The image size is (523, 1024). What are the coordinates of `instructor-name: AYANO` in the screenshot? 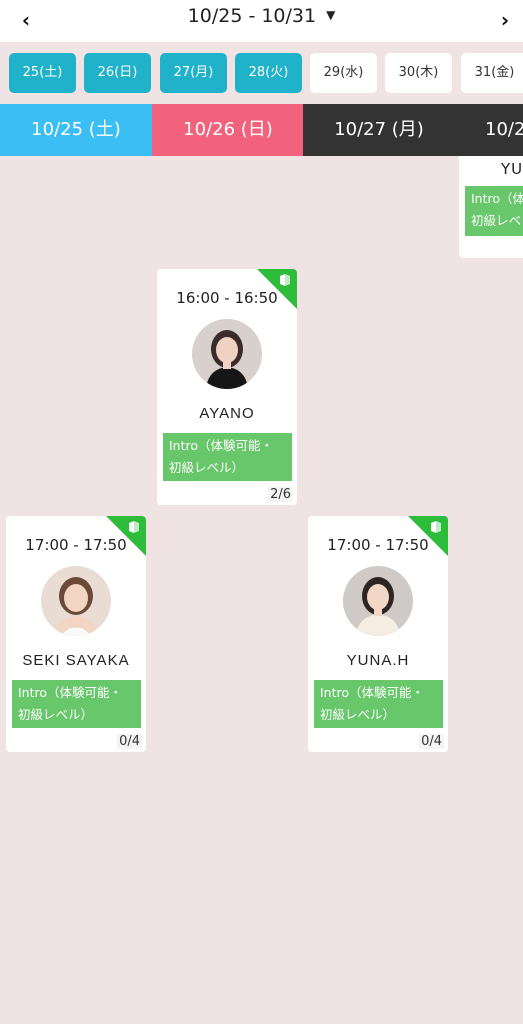 It's located at (227, 413).